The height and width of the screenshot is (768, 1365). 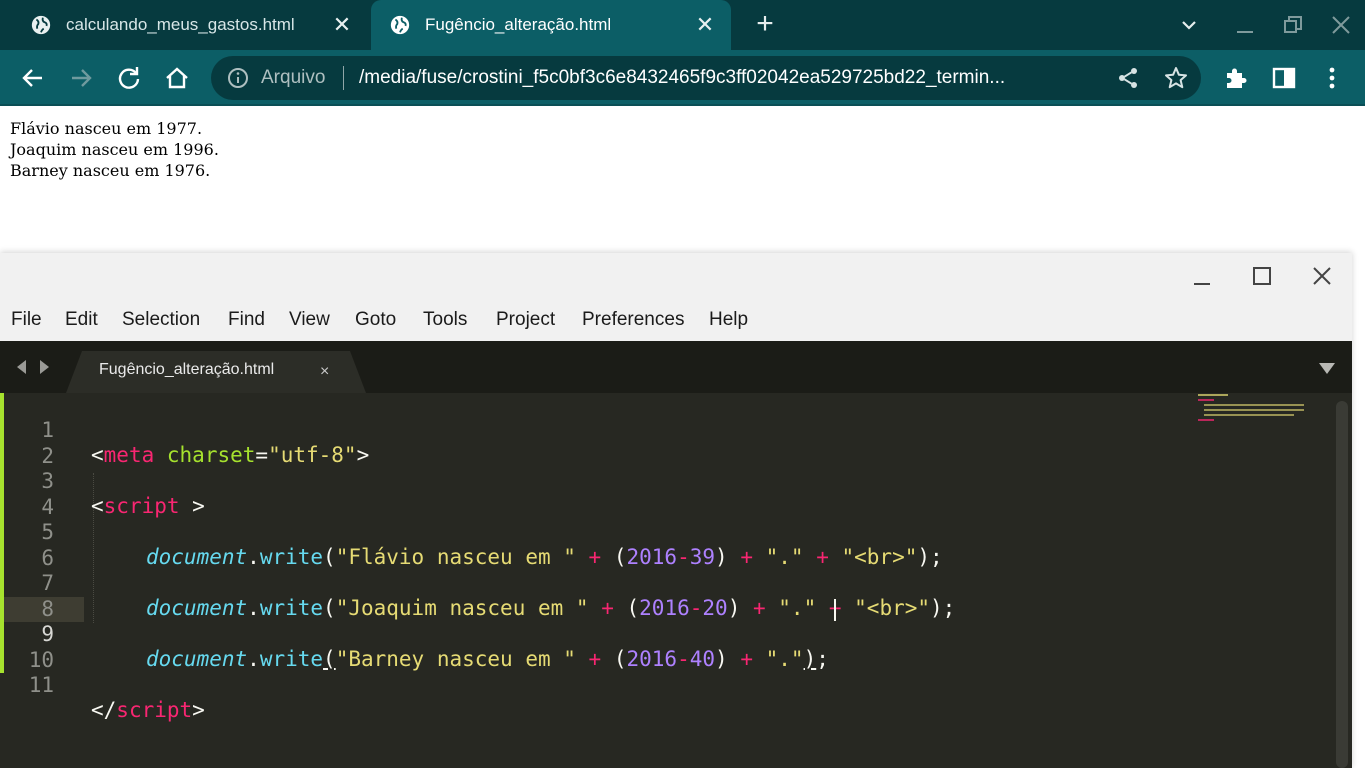 I want to click on browser-tab-fugencio: Fugêncio_alteração.html ✕, so click(x=551, y=25).